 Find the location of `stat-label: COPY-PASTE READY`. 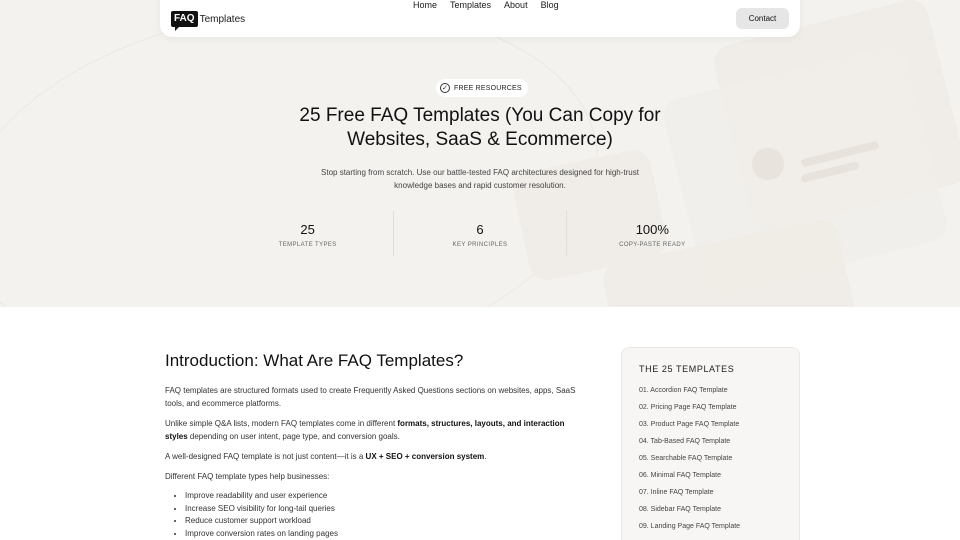

stat-label: COPY-PASTE READY is located at coordinates (652, 245).